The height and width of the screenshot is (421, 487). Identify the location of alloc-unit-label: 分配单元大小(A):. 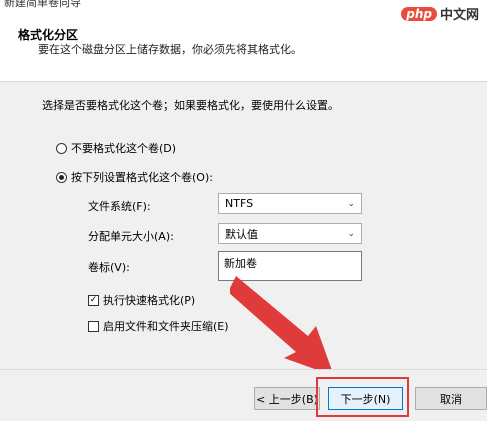
(131, 236).